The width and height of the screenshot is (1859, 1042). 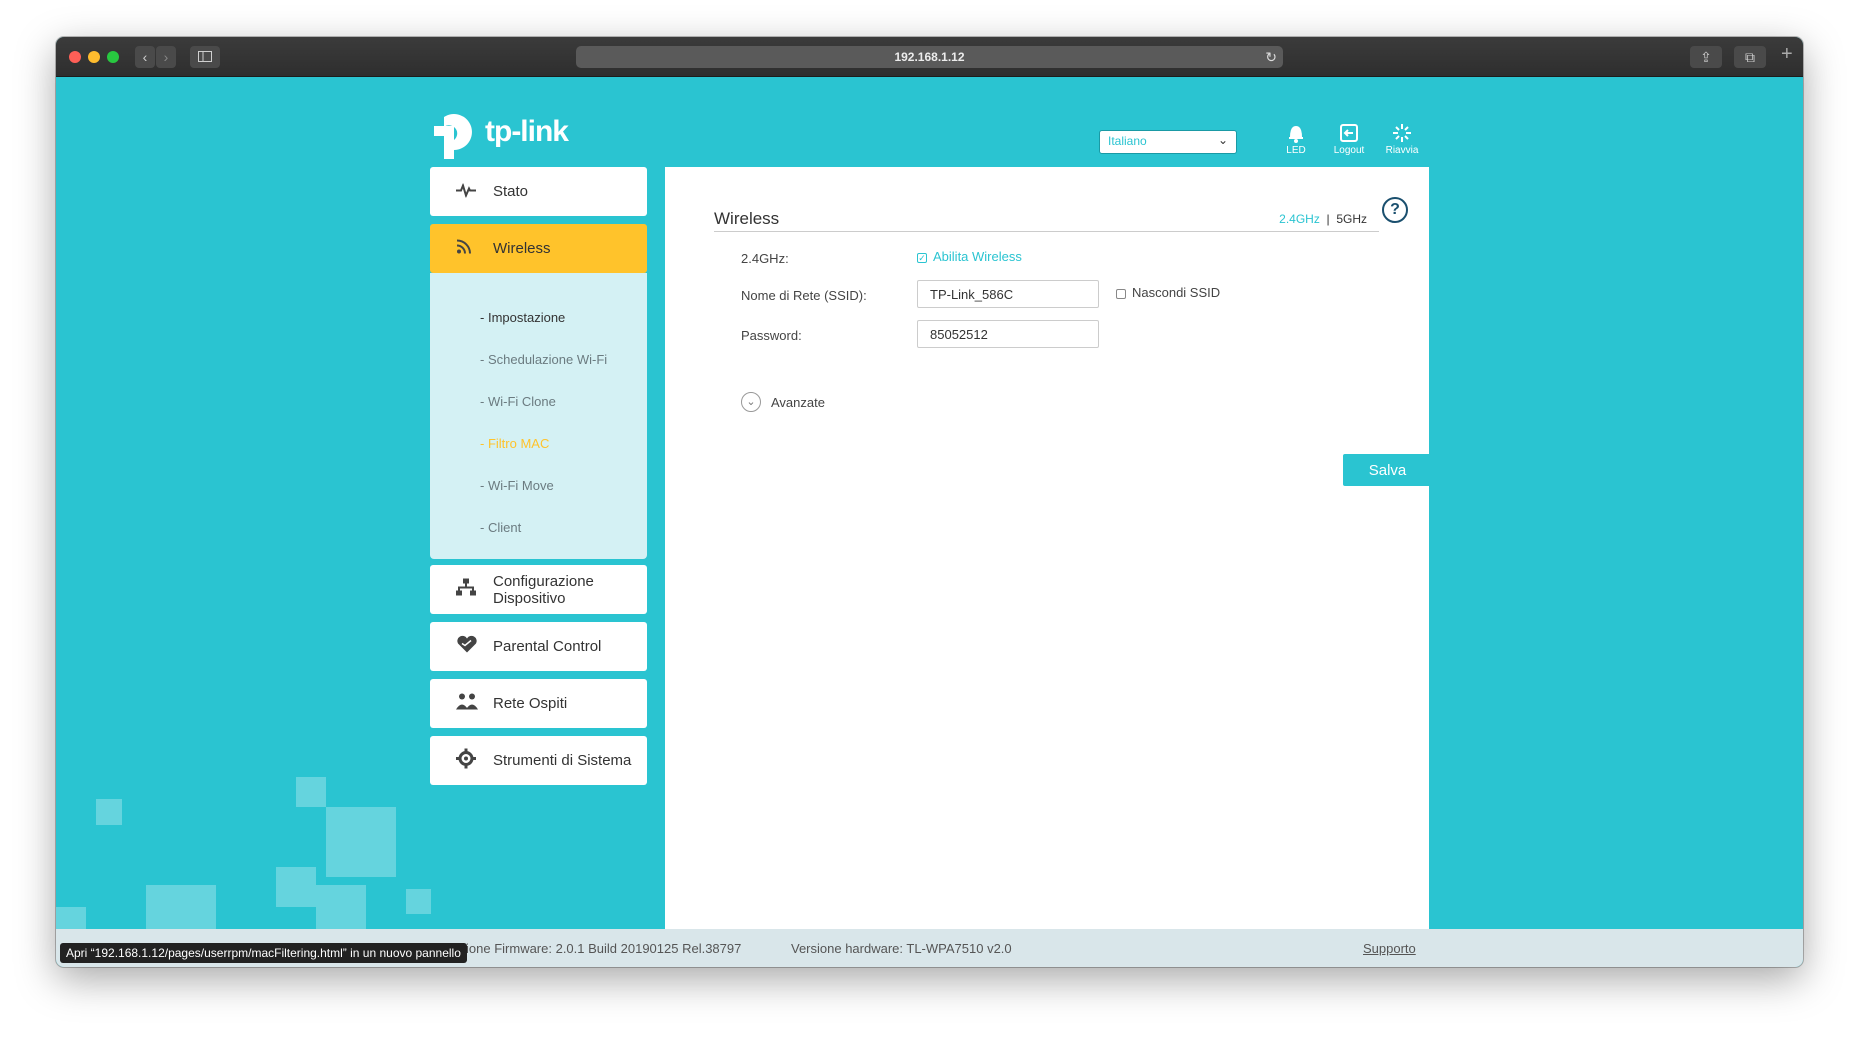 I want to click on new-tab-button: +, so click(x=1787, y=54).